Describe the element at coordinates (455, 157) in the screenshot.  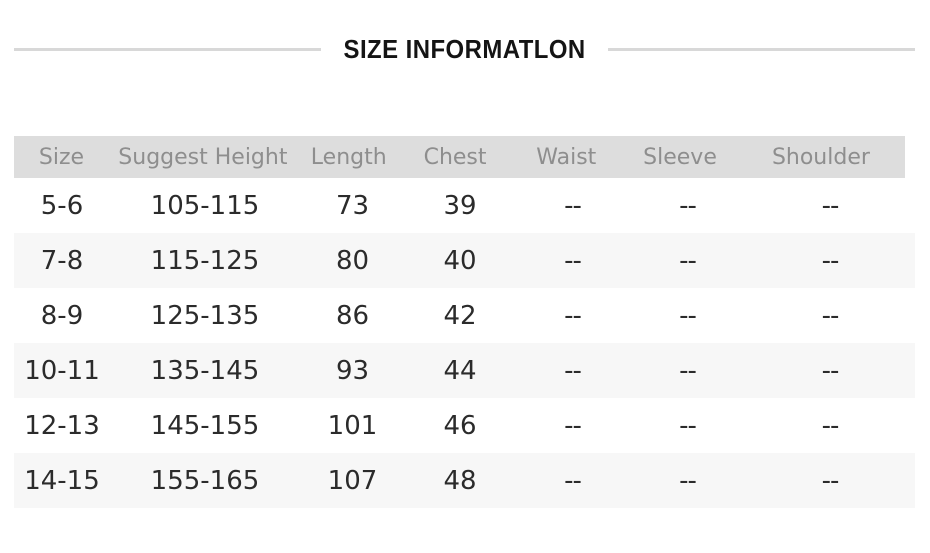
I see `column-header-chest: Chest` at that location.